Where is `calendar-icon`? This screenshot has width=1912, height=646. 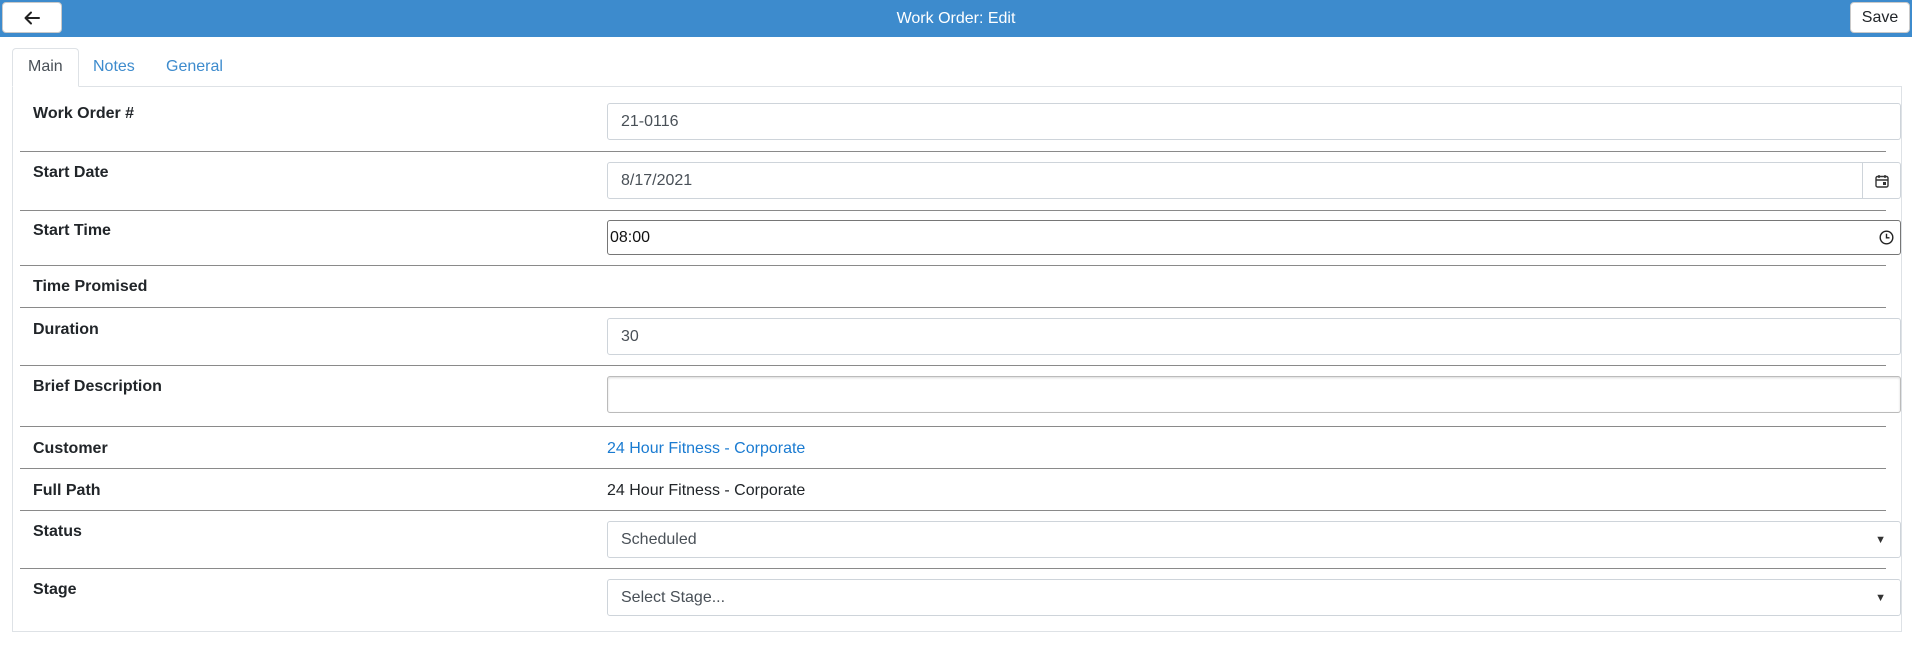
calendar-icon is located at coordinates (1881, 181).